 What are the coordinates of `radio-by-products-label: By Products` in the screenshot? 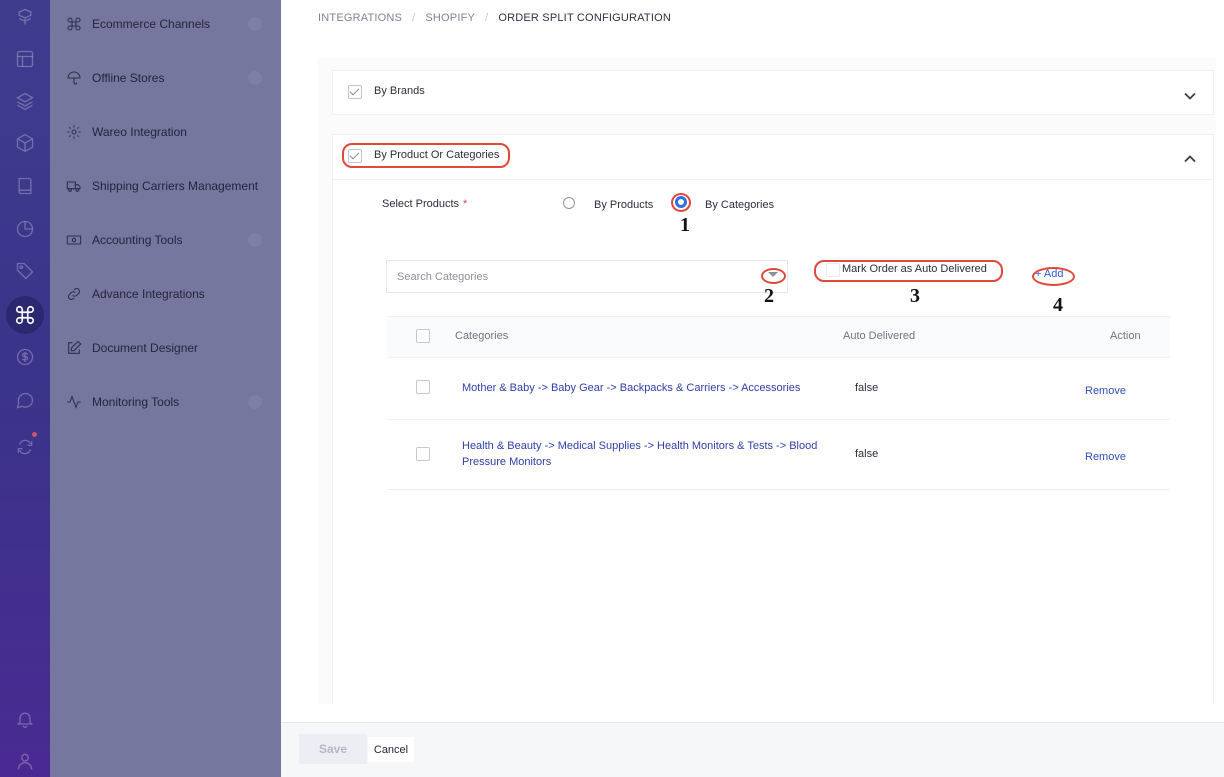 It's located at (623, 205).